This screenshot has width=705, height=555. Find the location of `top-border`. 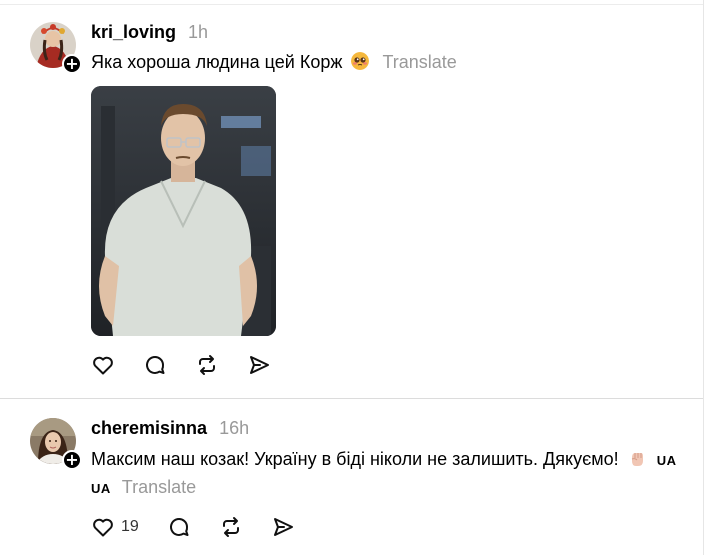

top-border is located at coordinates (351, 4).